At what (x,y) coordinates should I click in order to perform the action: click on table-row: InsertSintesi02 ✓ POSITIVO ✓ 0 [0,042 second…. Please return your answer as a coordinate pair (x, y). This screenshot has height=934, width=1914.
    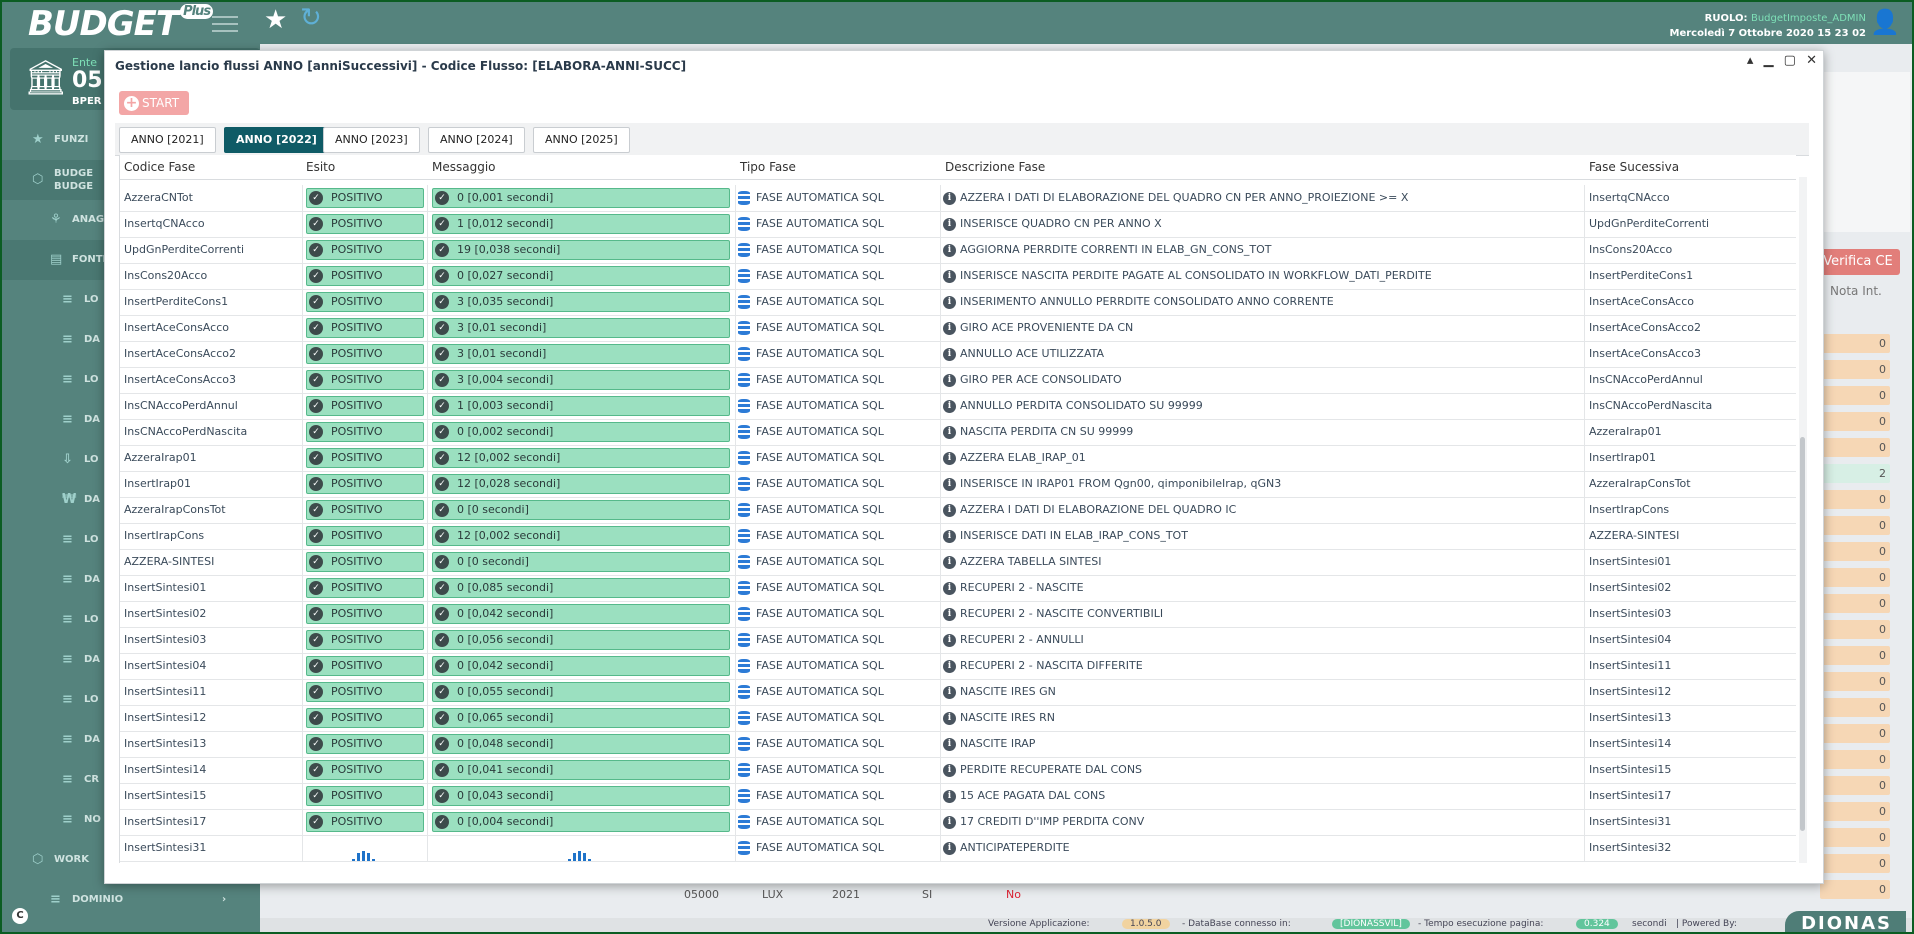
    Looking at the image, I should click on (958, 614).